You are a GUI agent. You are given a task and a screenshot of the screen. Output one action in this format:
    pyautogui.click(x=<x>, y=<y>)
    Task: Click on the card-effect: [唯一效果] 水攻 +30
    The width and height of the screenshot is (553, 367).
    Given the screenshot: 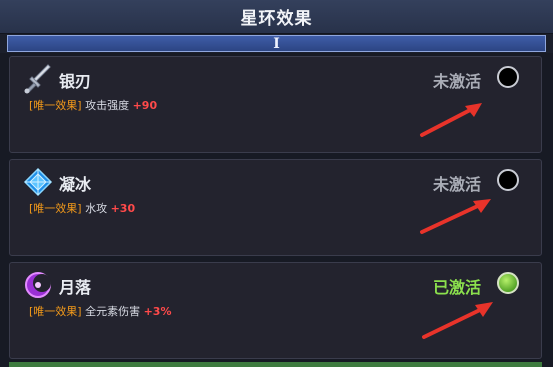 What is the action you would take?
    pyautogui.click(x=82, y=208)
    